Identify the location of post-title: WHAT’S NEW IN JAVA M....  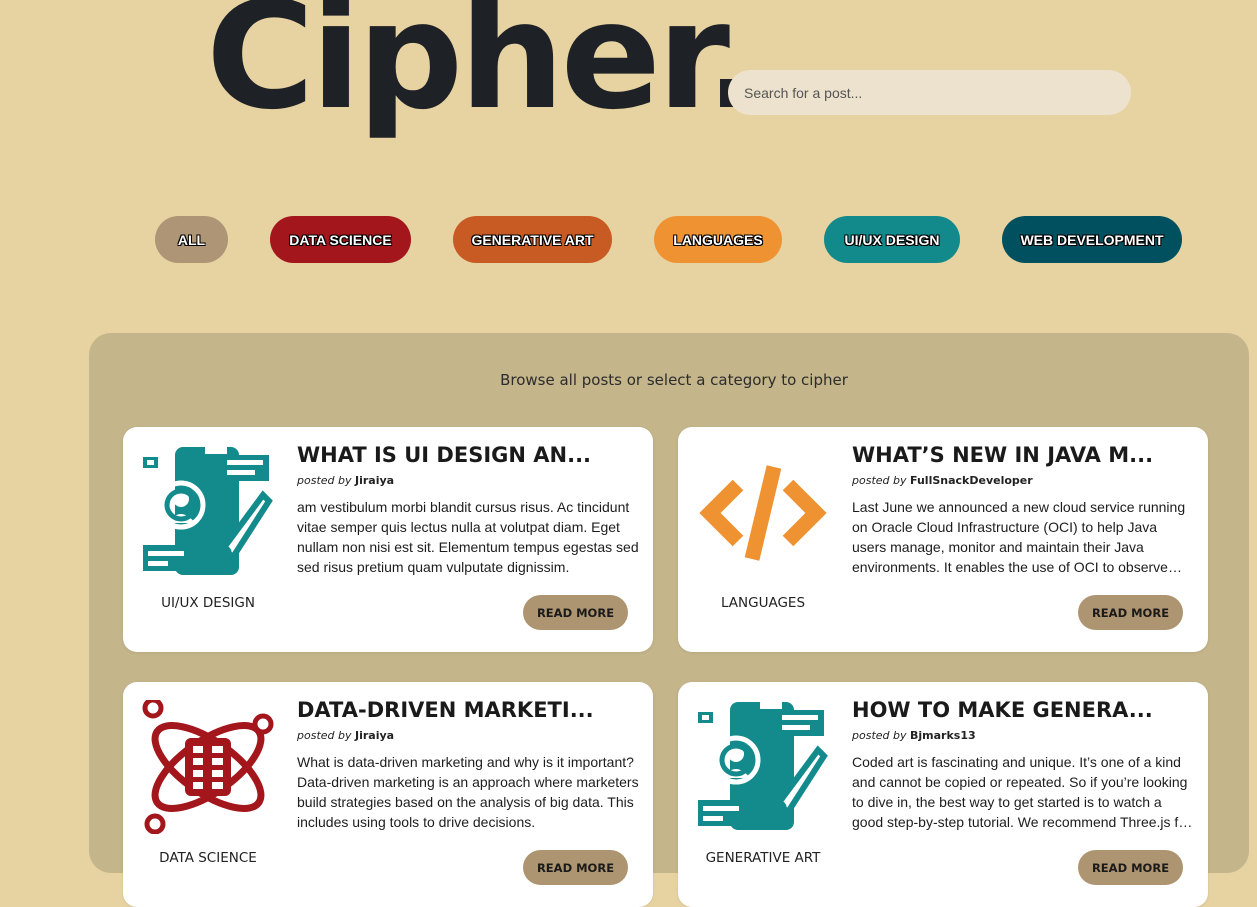
(1022, 455).